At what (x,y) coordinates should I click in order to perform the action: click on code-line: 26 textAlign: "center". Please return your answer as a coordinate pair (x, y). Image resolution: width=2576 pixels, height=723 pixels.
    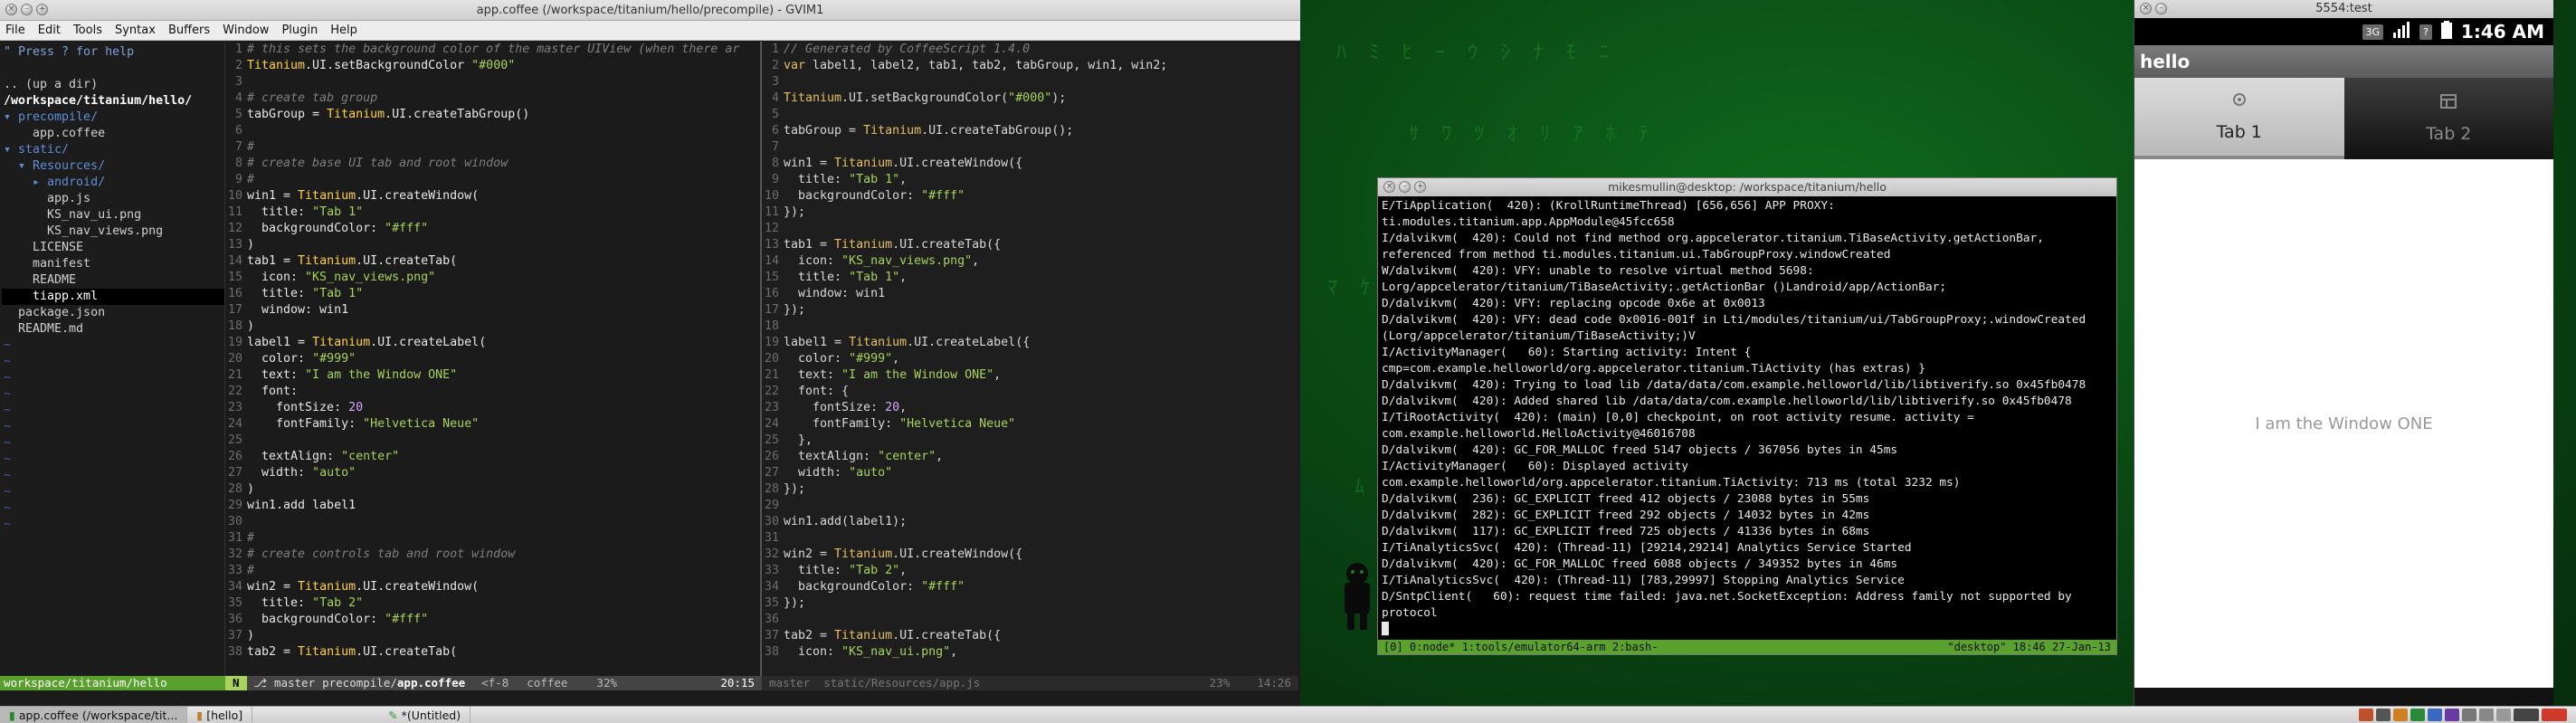
    Looking at the image, I should click on (492, 457).